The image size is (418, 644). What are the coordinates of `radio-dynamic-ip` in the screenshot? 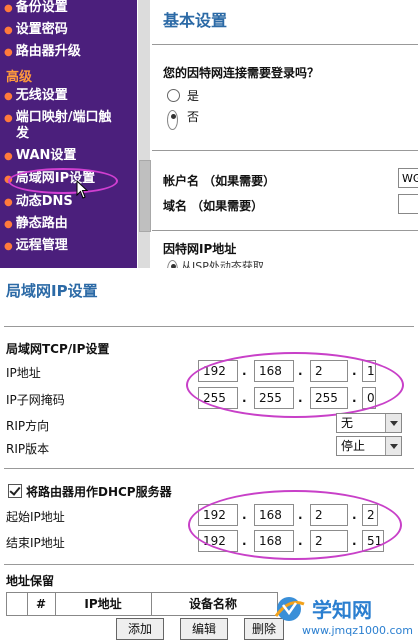 It's located at (172, 264).